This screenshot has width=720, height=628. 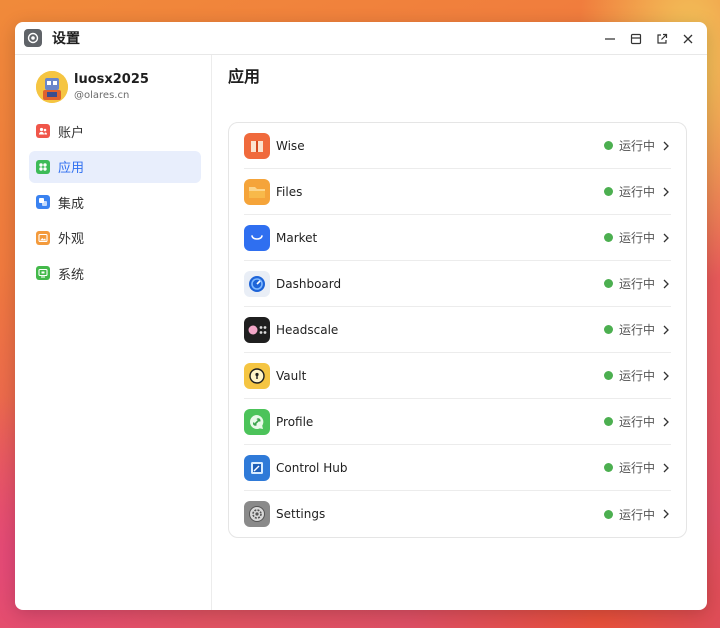 What do you see at coordinates (301, 514) in the screenshot?
I see `app-name: Settings` at bounding box center [301, 514].